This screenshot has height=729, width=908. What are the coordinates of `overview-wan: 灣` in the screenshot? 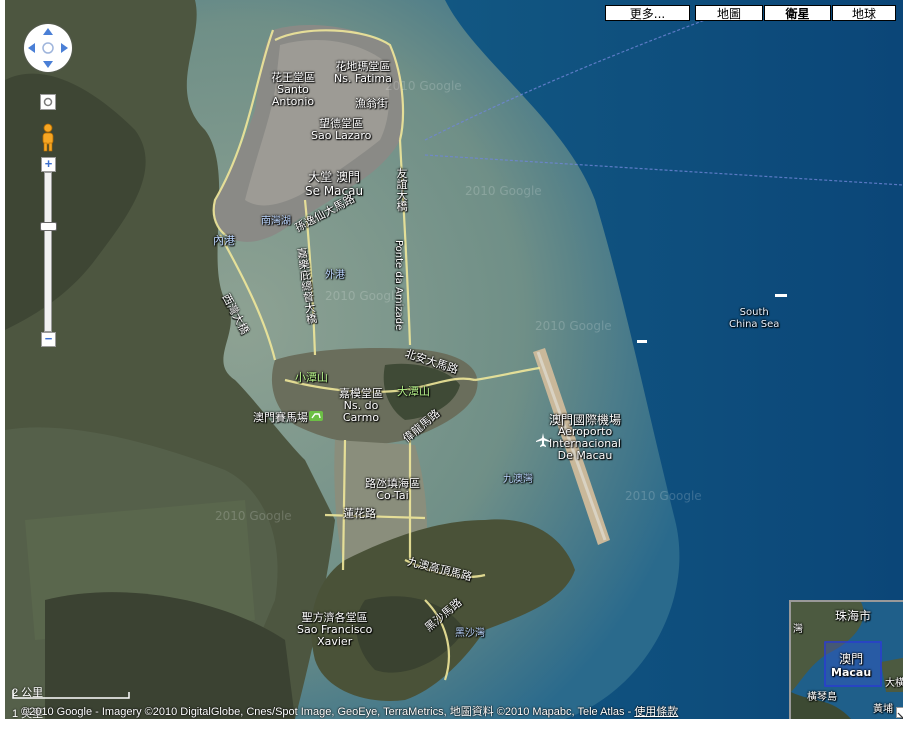 It's located at (798, 629).